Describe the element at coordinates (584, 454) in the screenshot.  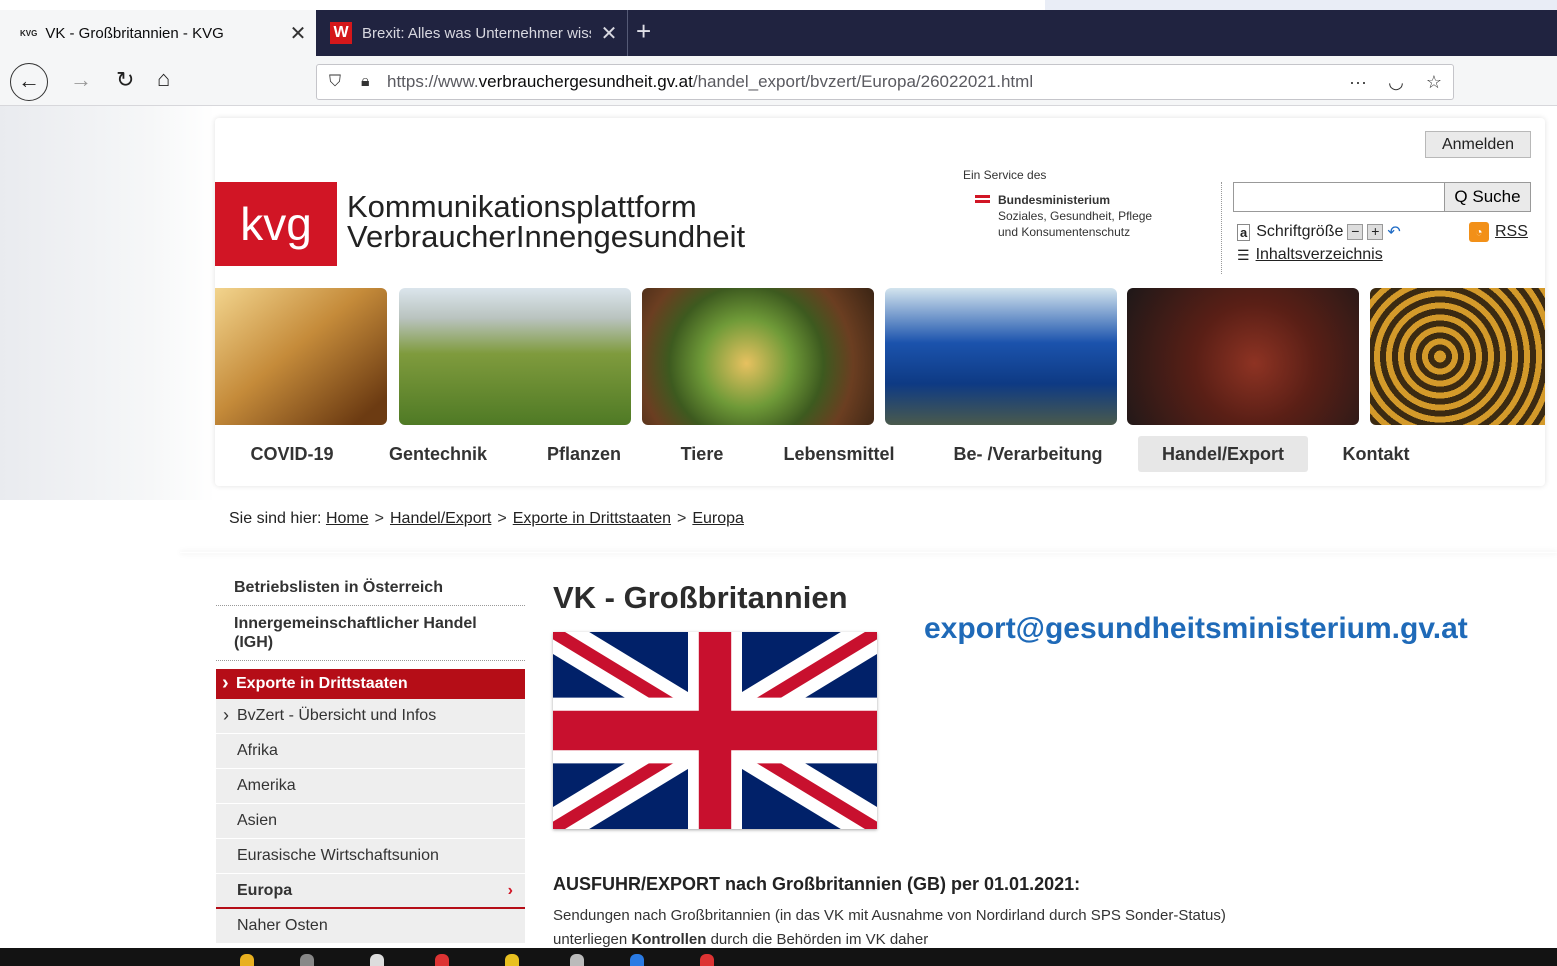
I see `nav-pflanzen: Pflanzen` at that location.